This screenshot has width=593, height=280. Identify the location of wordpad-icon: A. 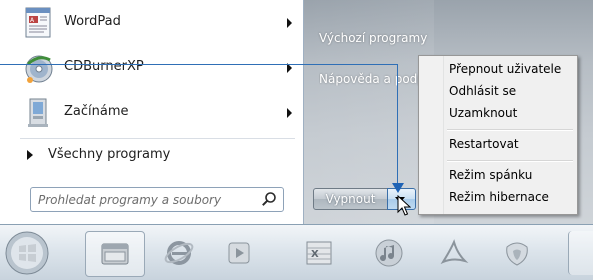
(39, 23).